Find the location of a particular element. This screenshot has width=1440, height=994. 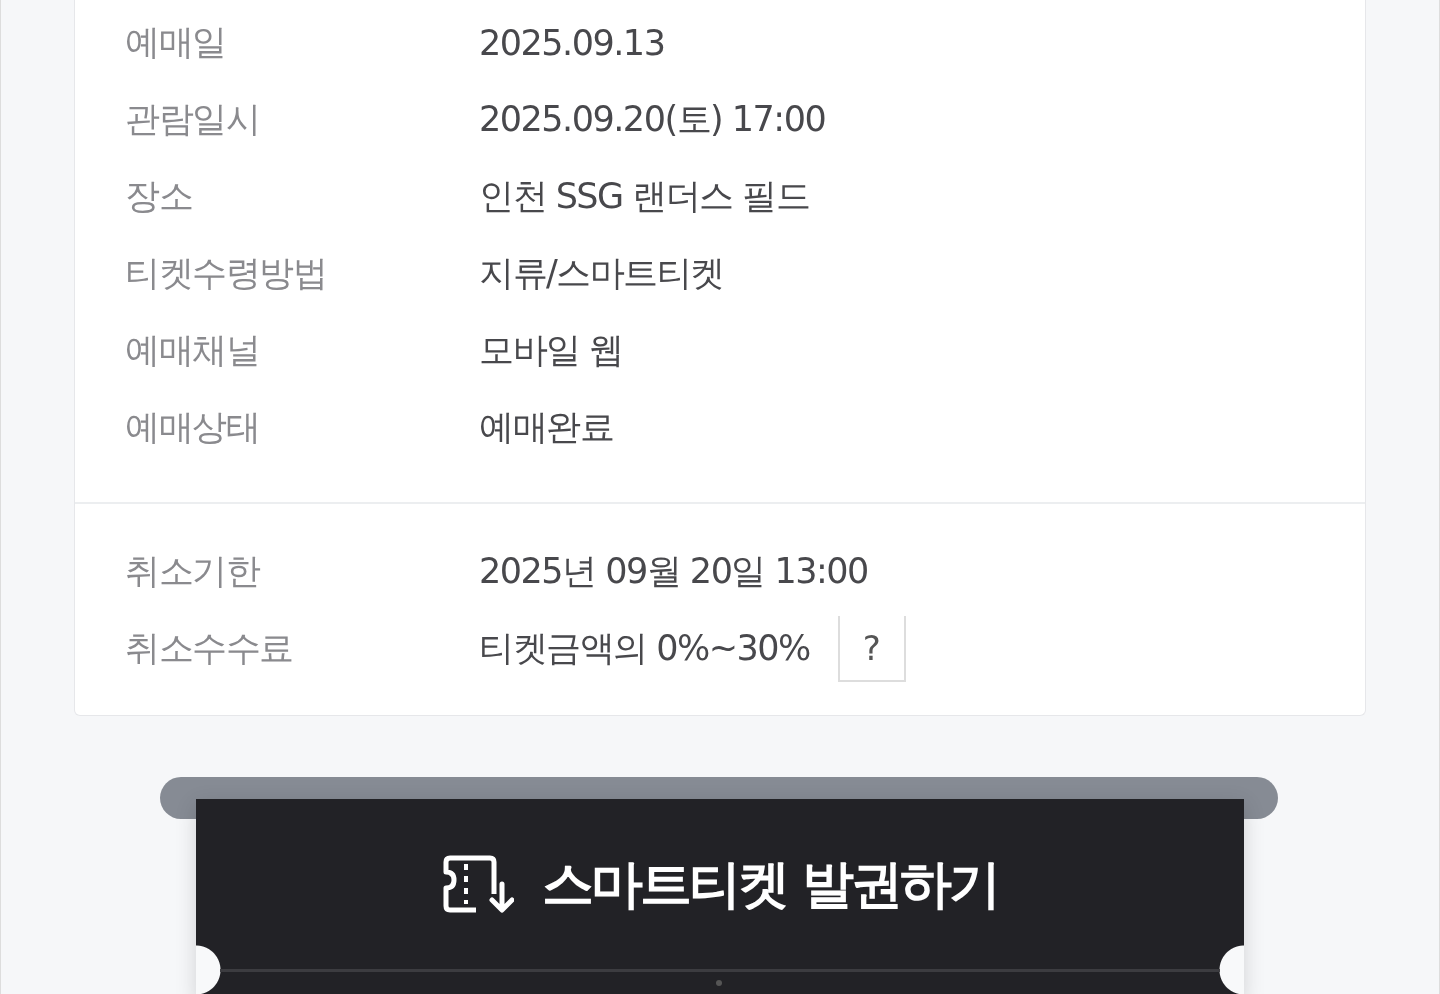

field-value: 2025.09.13 is located at coordinates (572, 42).